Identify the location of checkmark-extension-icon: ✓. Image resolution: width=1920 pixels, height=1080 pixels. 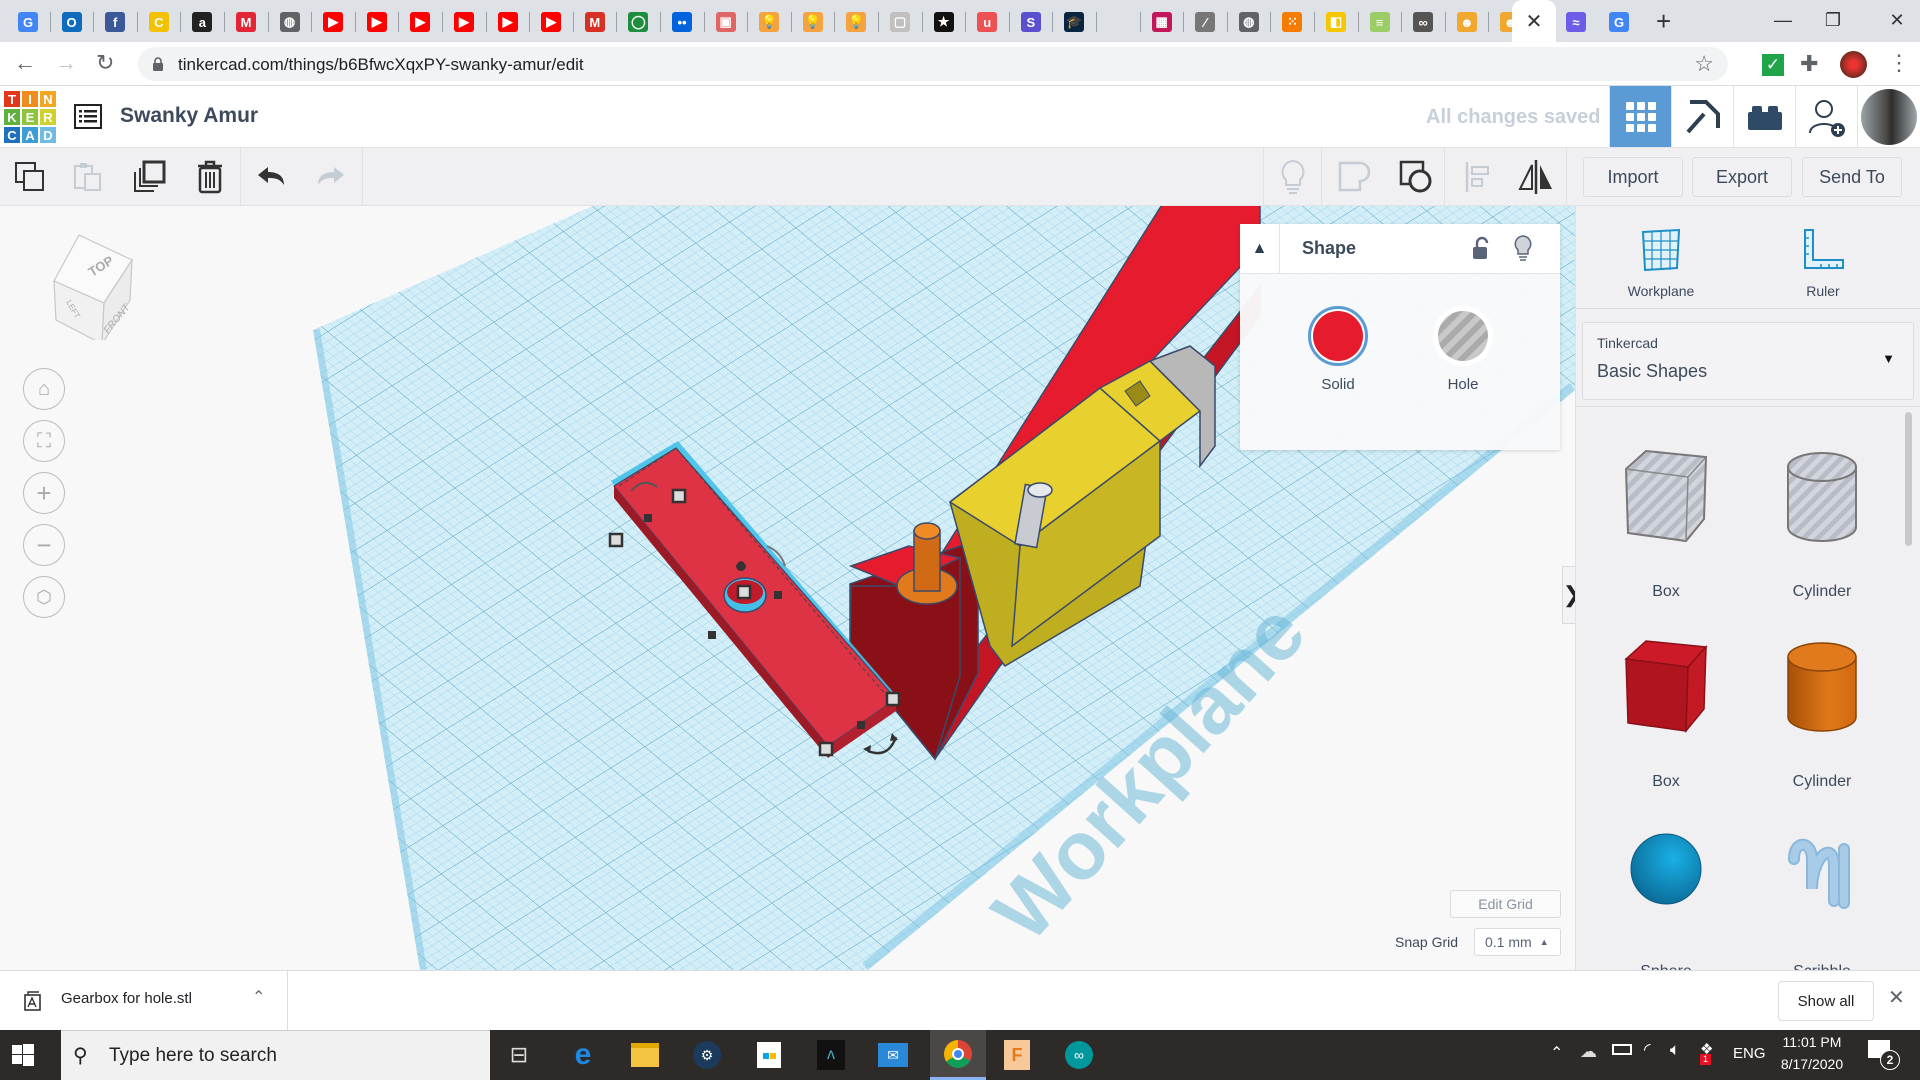
(1773, 65).